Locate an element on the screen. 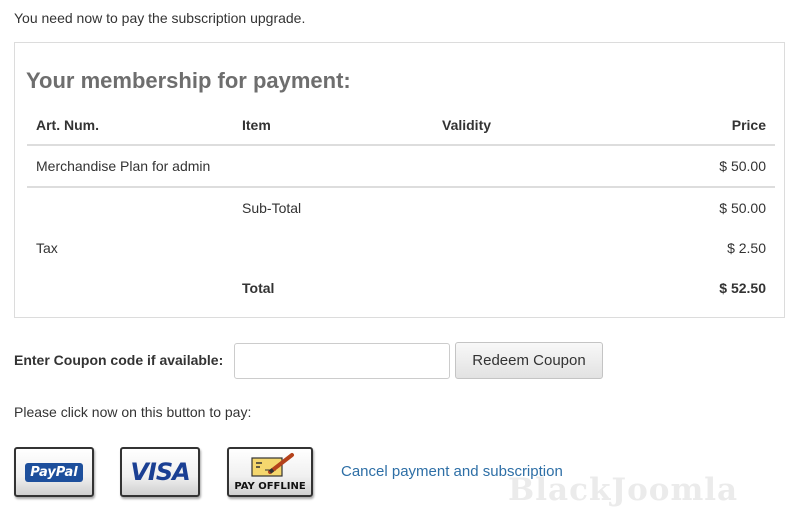 This screenshot has height=512, width=800. visa-logo: VISA is located at coordinates (160, 472).